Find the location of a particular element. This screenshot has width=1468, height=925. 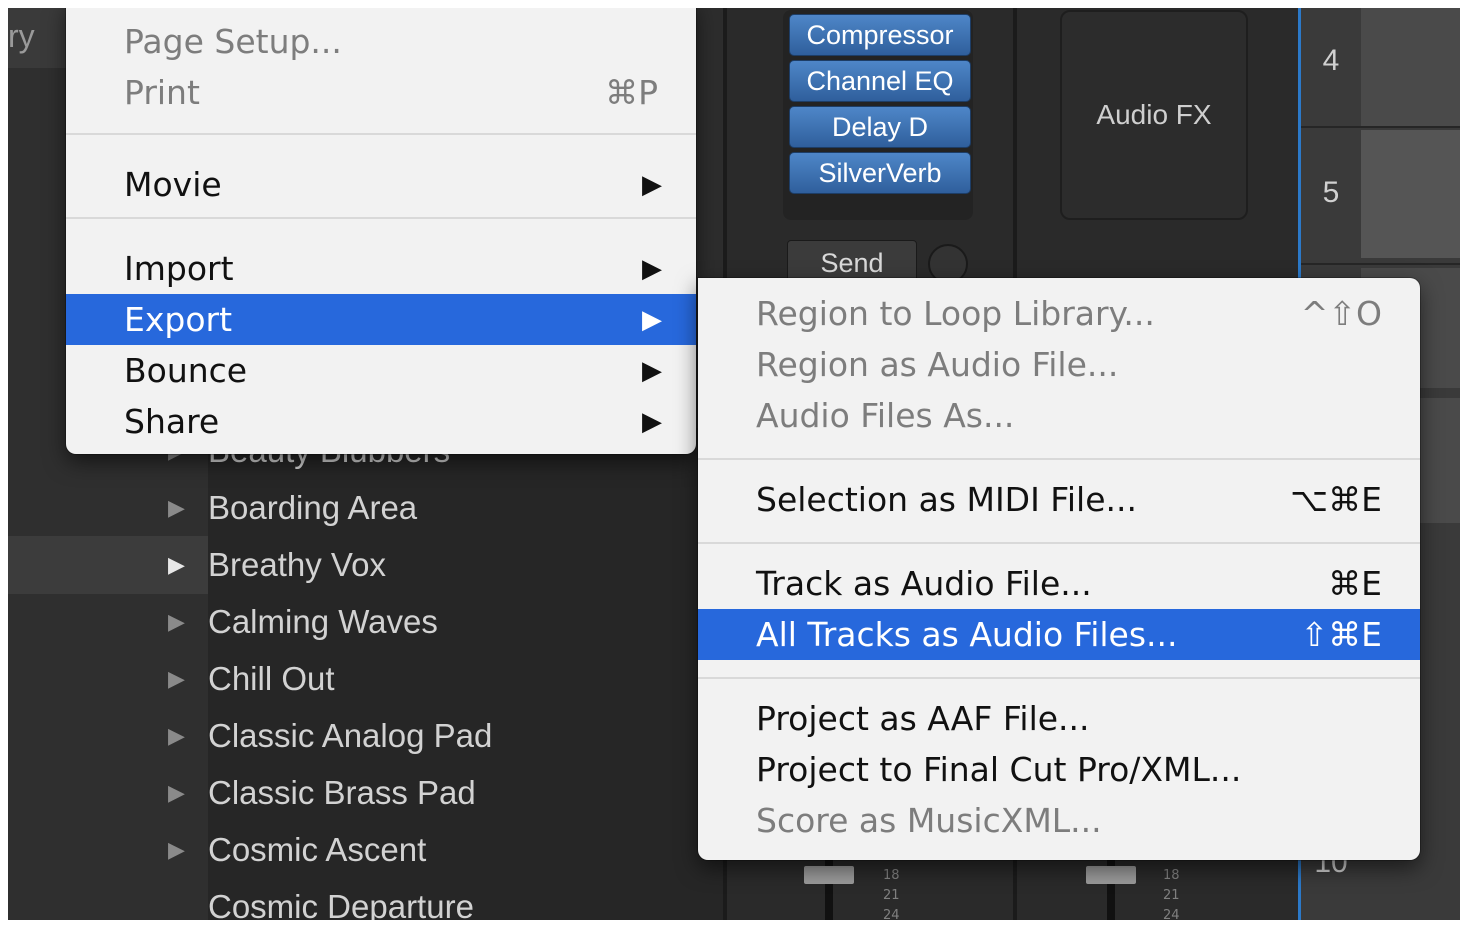

library-item: ▶ Boarding Area is located at coordinates (292, 508).